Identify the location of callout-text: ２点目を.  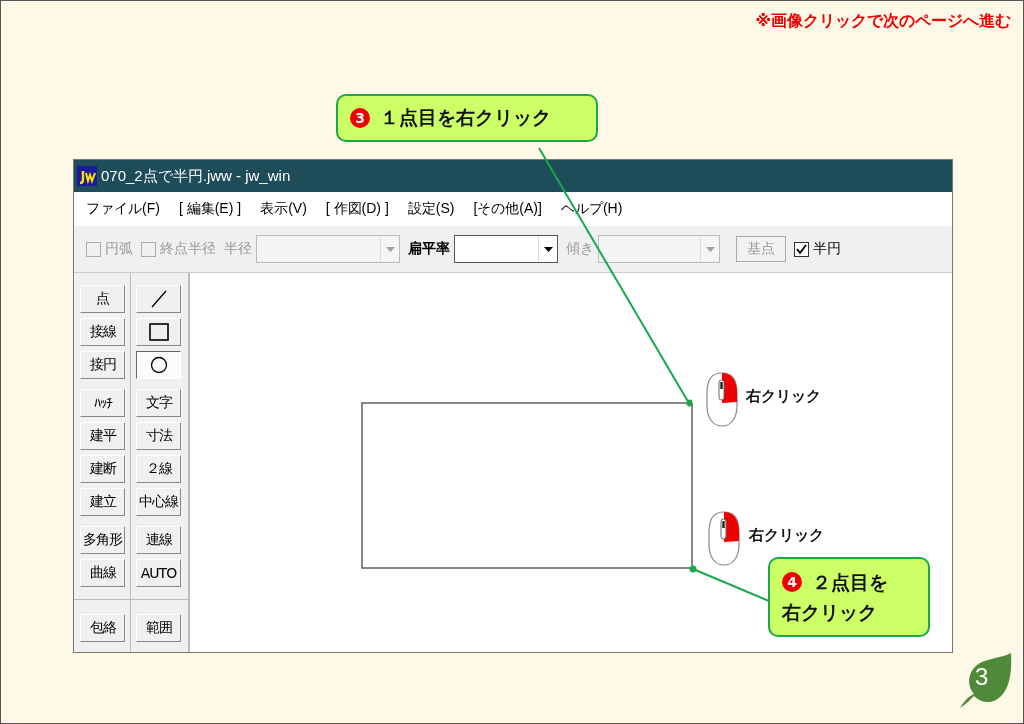
(850, 582).